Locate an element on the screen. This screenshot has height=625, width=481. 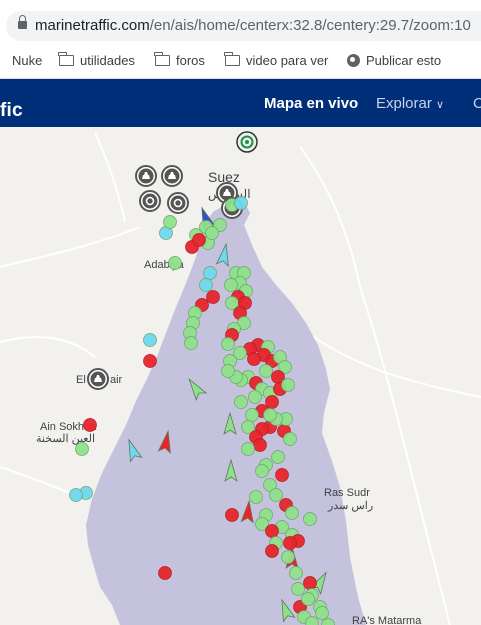
nav-live-map: Mapa en vivo is located at coordinates (311, 103).